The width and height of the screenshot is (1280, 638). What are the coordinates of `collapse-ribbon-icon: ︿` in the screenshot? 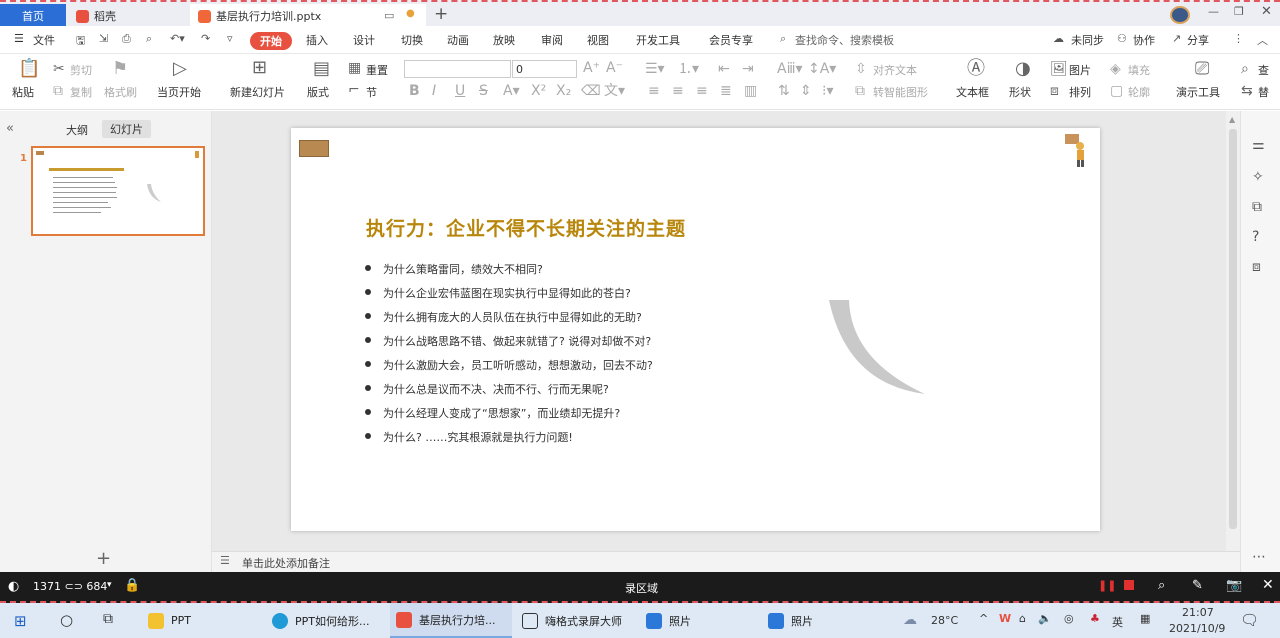 It's located at (1262, 40).